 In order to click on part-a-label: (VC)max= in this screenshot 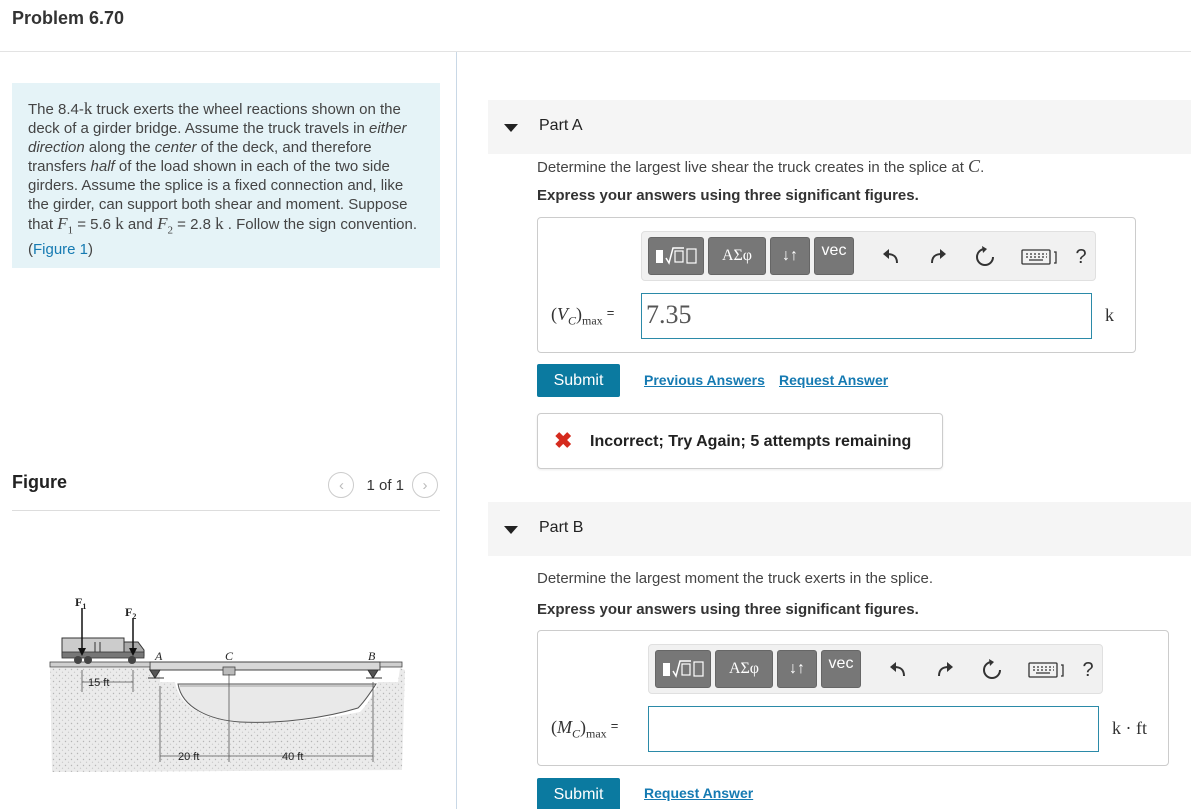, I will do `click(583, 316)`.